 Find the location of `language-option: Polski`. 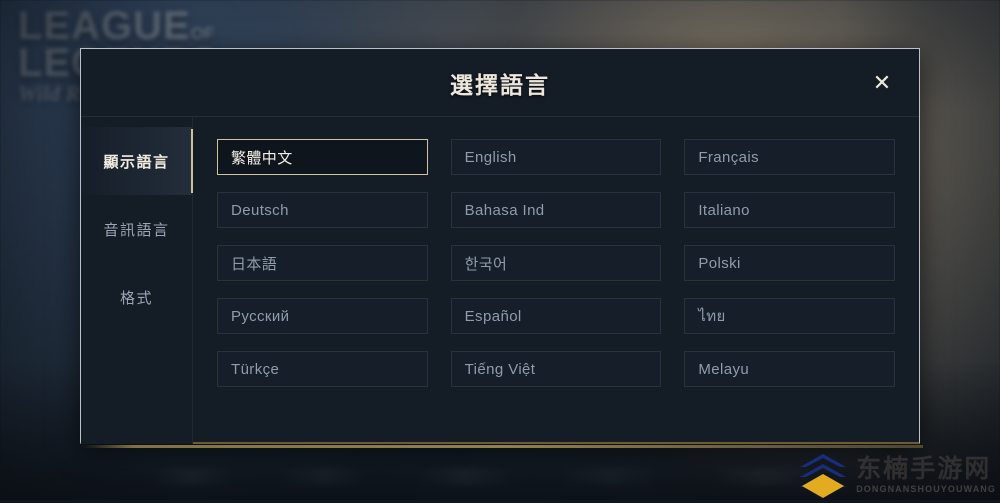

language-option: Polski is located at coordinates (789, 263).